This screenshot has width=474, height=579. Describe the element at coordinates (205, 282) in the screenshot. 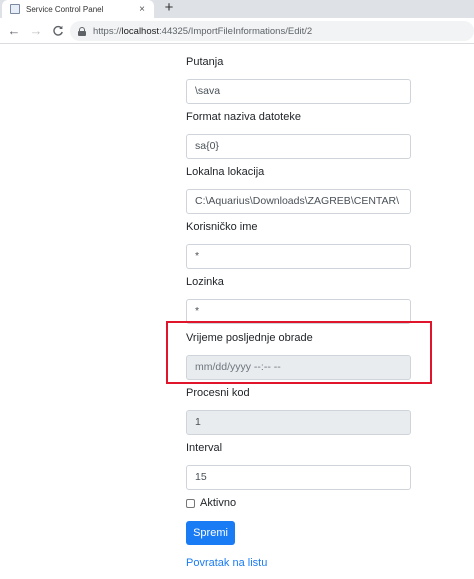

I see `lozinka-label: Lozinka` at that location.